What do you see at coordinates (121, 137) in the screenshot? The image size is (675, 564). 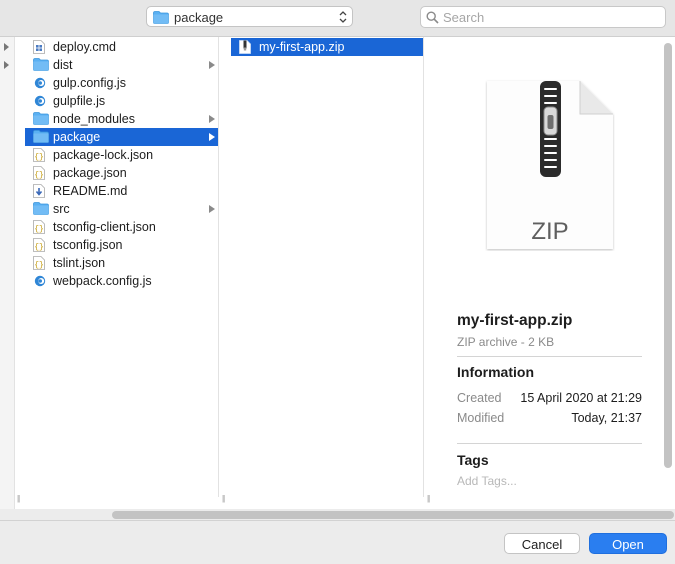 I see `folder-row: package` at bounding box center [121, 137].